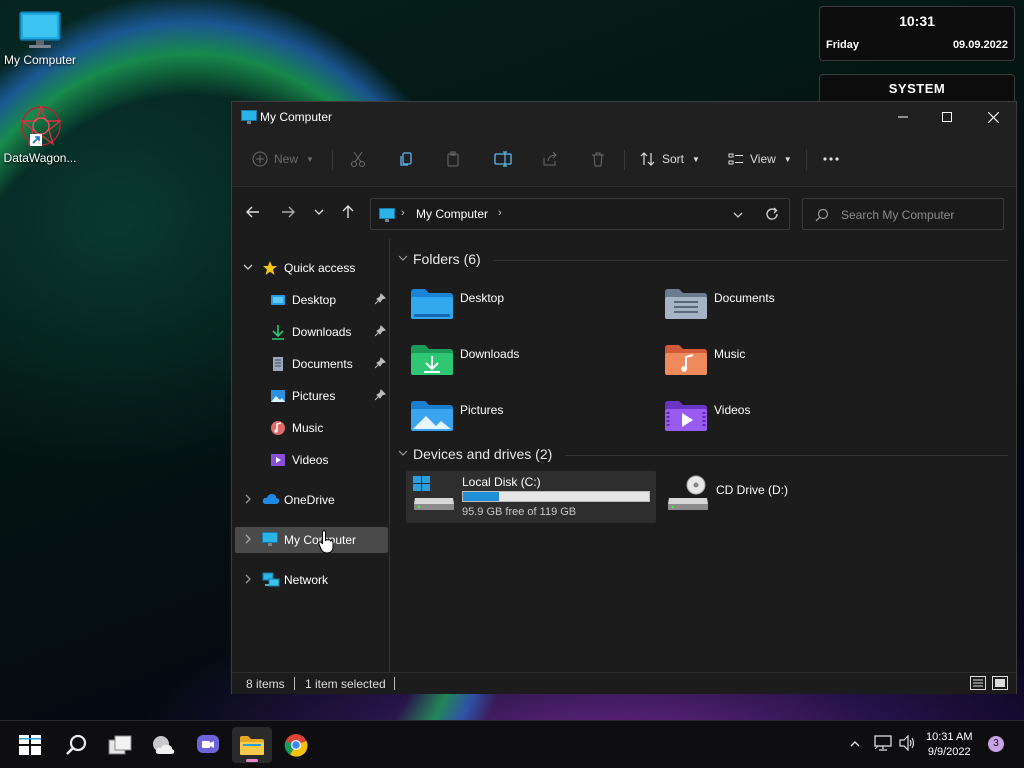  I want to click on folder-tile-desktop: Desktop, so click(523, 306).